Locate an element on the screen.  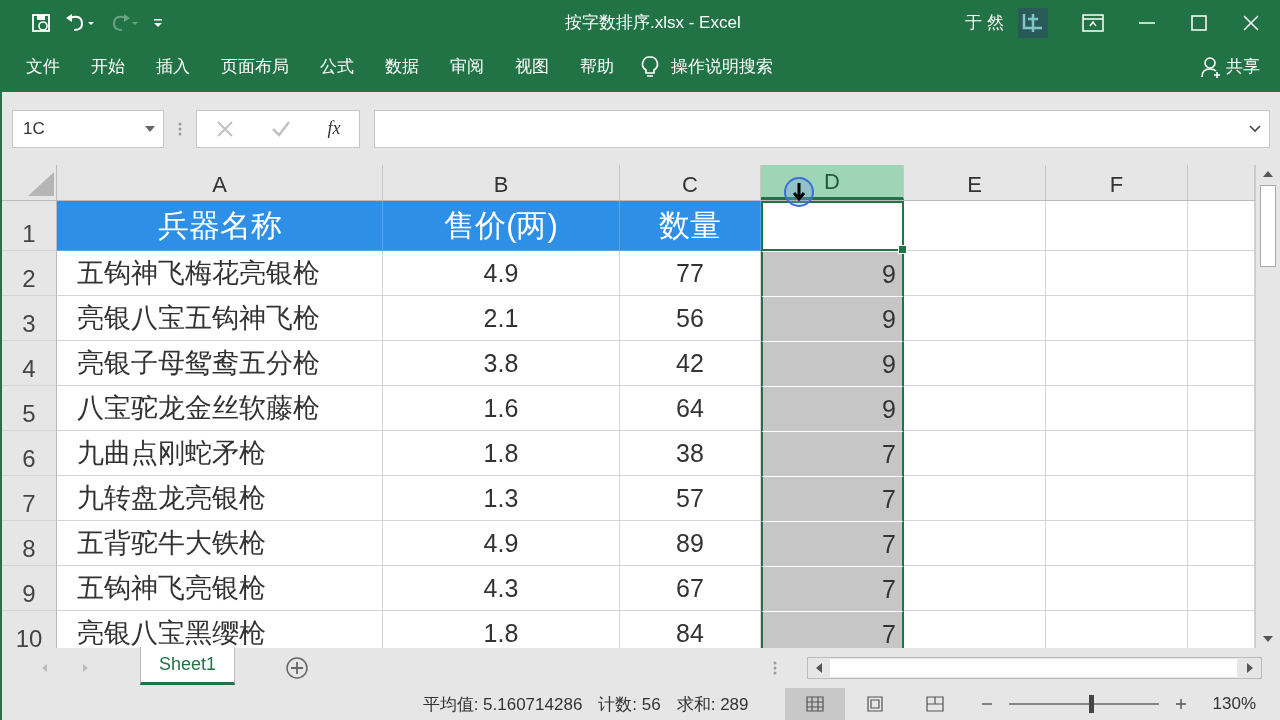
dropdown-icon is located at coordinates (150, 128).